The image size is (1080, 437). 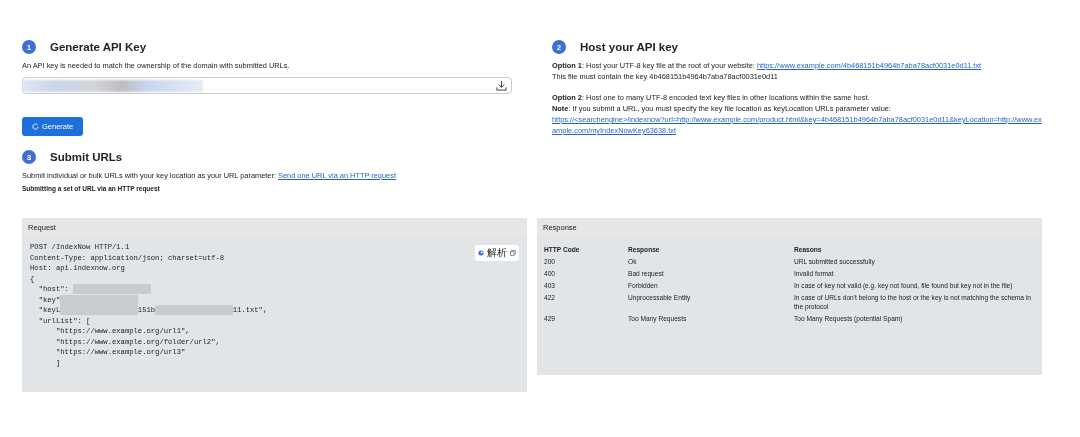 What do you see at coordinates (501, 85) in the screenshot?
I see `download-icon` at bounding box center [501, 85].